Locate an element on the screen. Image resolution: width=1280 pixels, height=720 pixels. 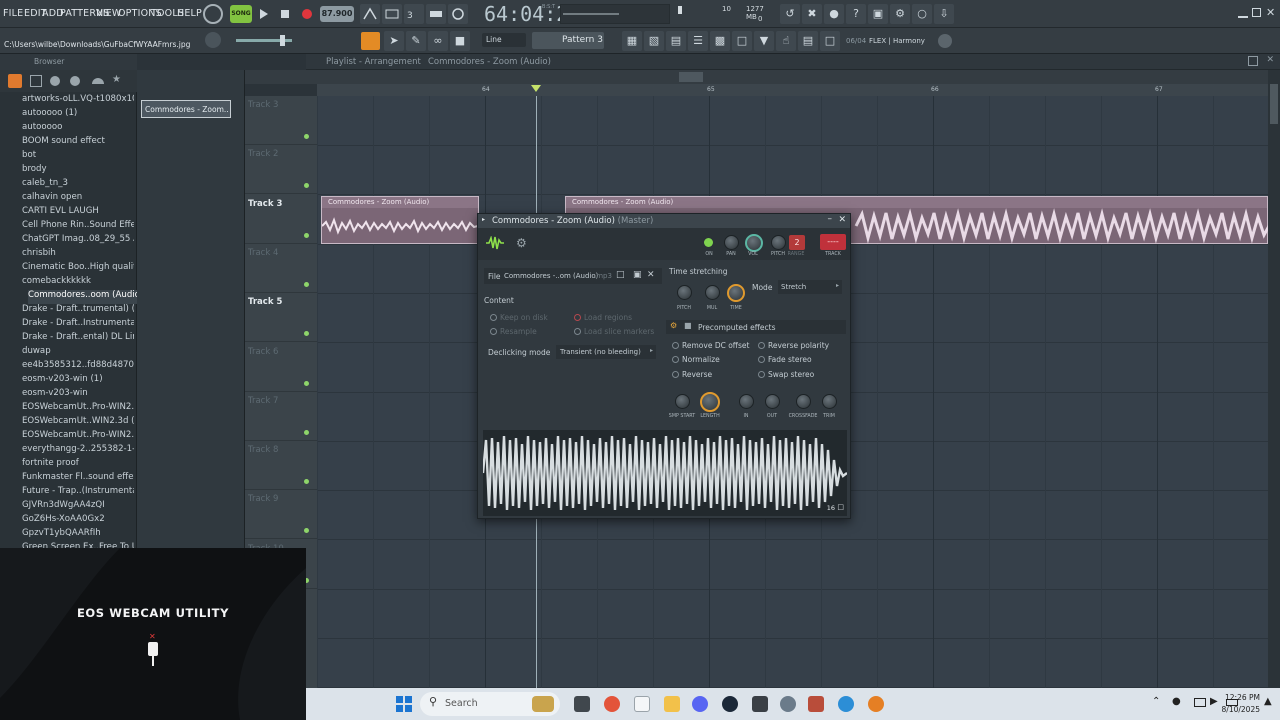
ts-pitch-knob is located at coordinates (684, 292).